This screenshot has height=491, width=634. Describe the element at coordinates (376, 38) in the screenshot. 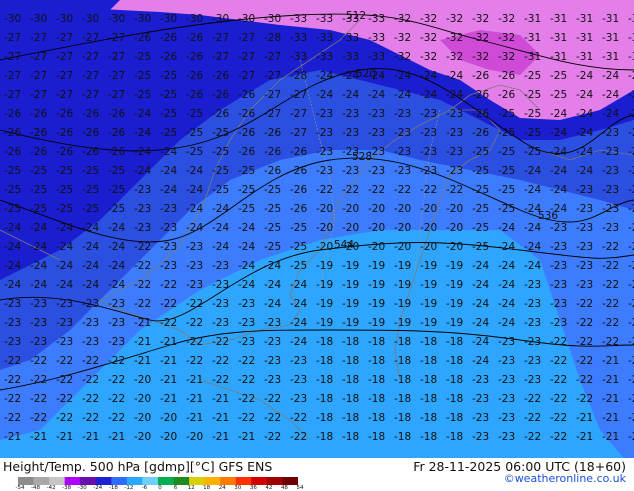

I see `isotherm-label: -33` at that location.